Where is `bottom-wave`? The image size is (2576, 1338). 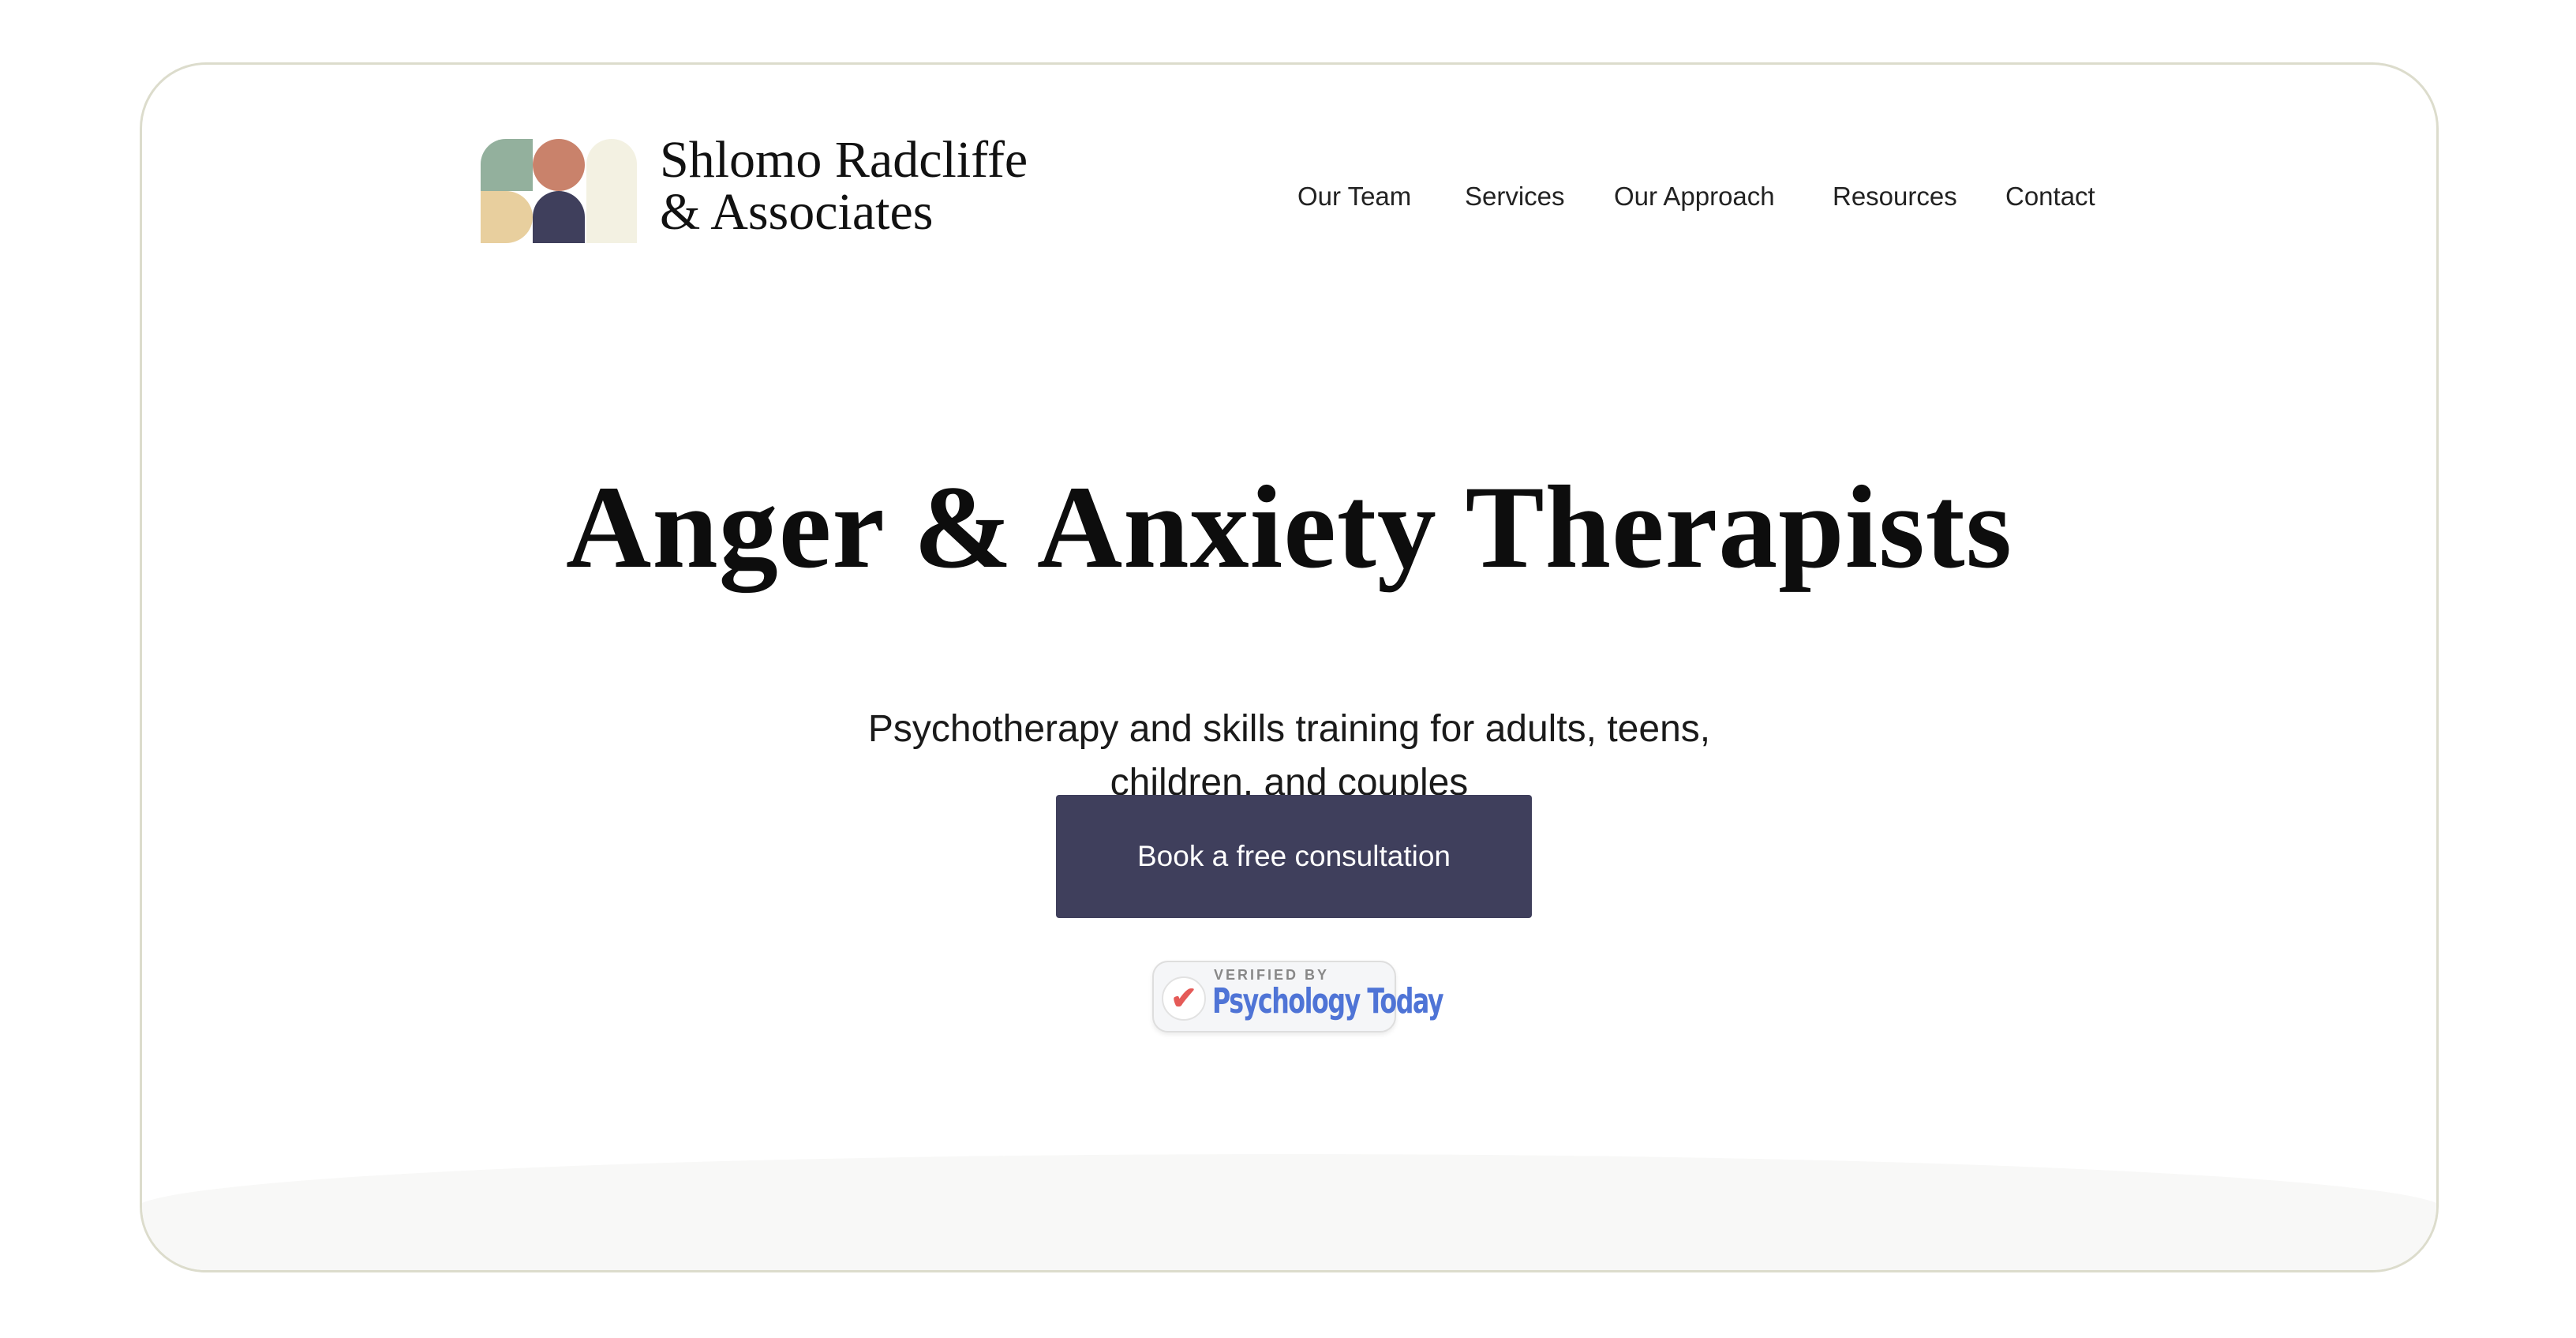
bottom-wave is located at coordinates (1289, 1212).